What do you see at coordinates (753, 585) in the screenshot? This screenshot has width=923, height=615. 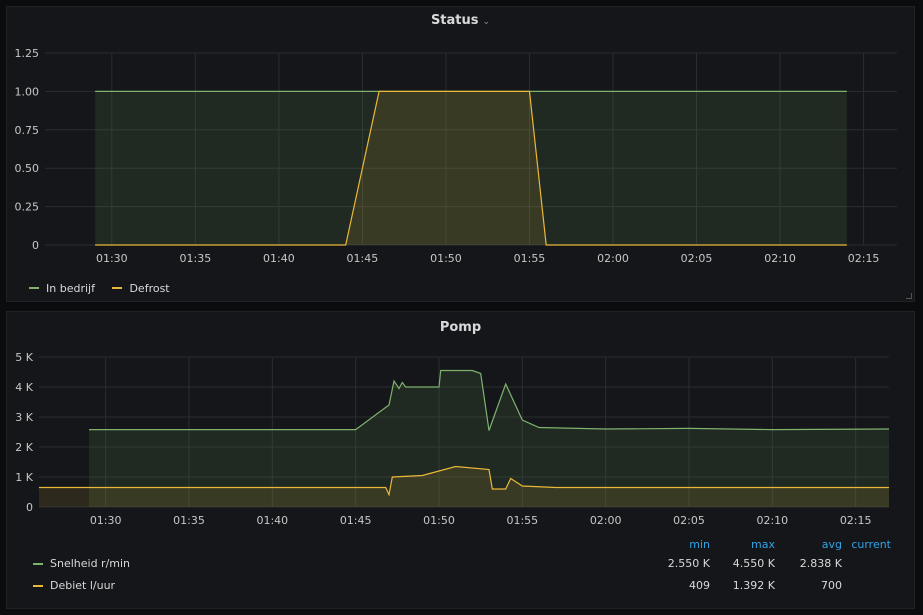 I see `stat-max: 1.392 K` at bounding box center [753, 585].